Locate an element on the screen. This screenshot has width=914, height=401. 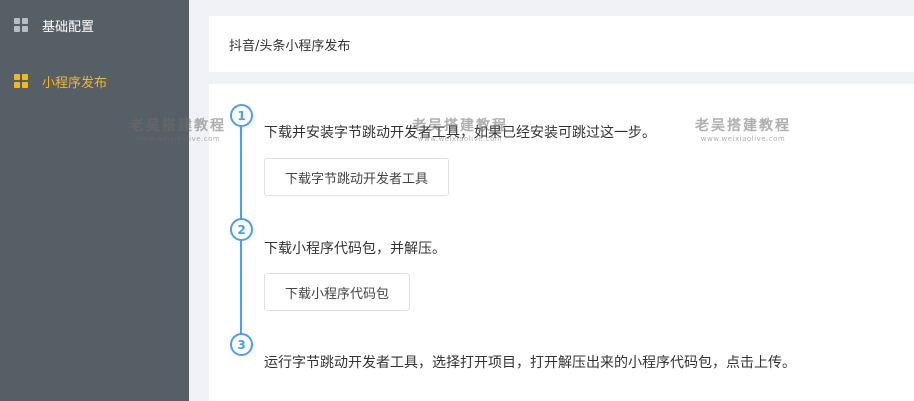
step-text-2: 下载小程序代码包，并解压。 is located at coordinates (355, 249).